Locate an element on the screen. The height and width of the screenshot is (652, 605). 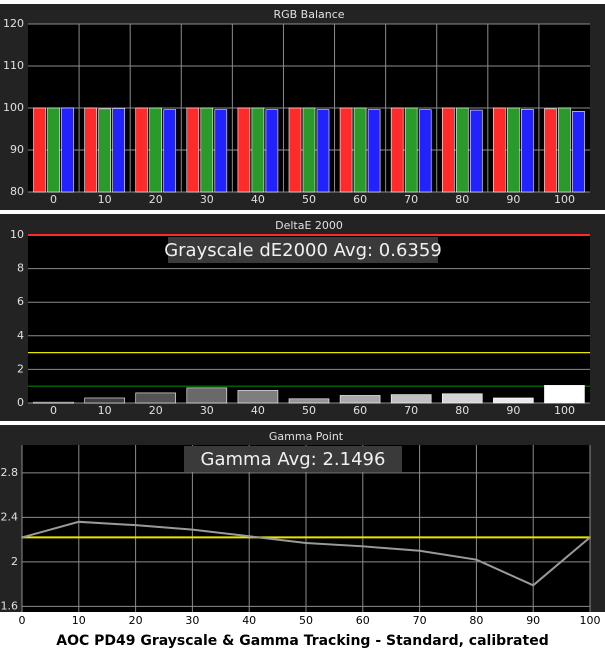
x-tick-label-3: 20 is located at coordinates (136, 620).